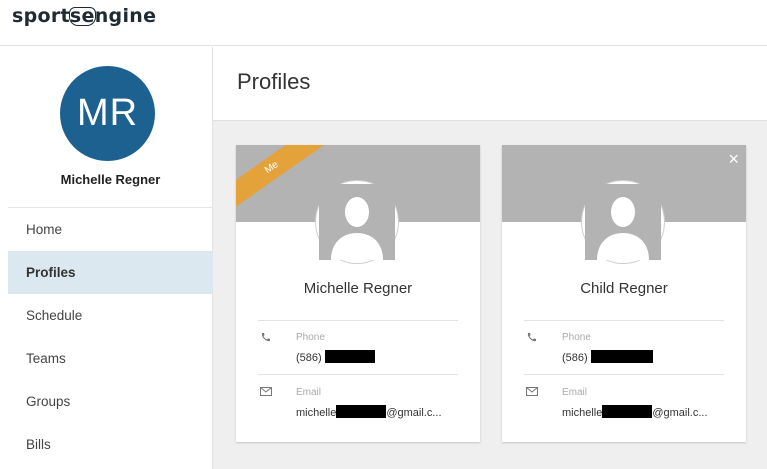 The height and width of the screenshot is (469, 767). What do you see at coordinates (358, 288) in the screenshot?
I see `profile-name: Michelle Regner` at bounding box center [358, 288].